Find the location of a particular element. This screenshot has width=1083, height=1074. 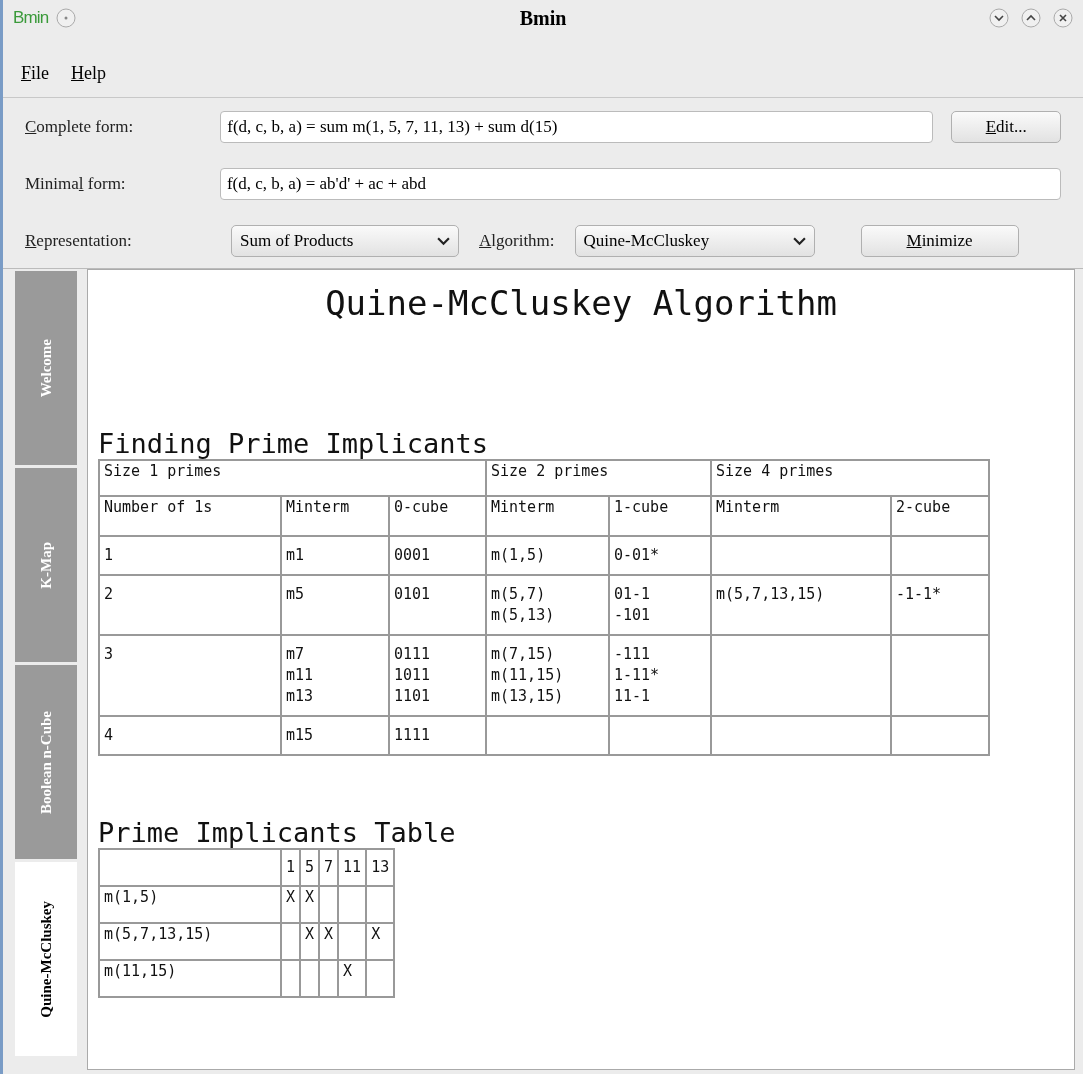

table-cell: 4 is located at coordinates (190, 735).